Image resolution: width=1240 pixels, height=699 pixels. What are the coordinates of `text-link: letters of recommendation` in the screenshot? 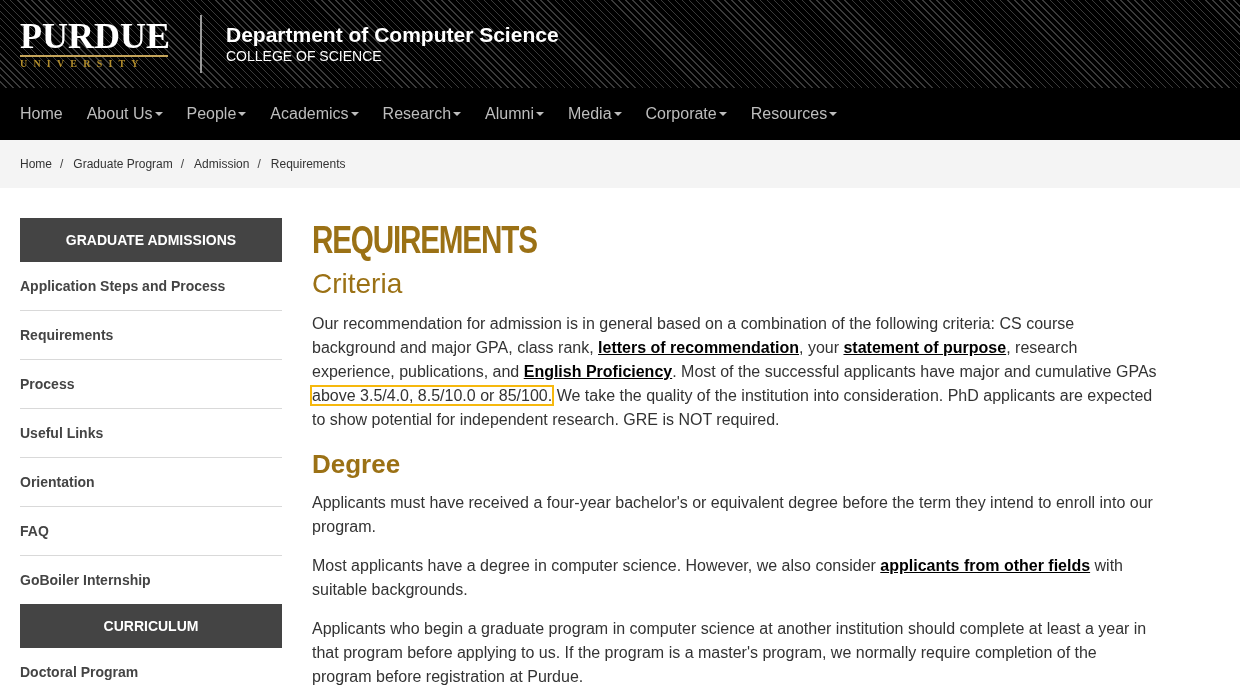 It's located at (698, 347).